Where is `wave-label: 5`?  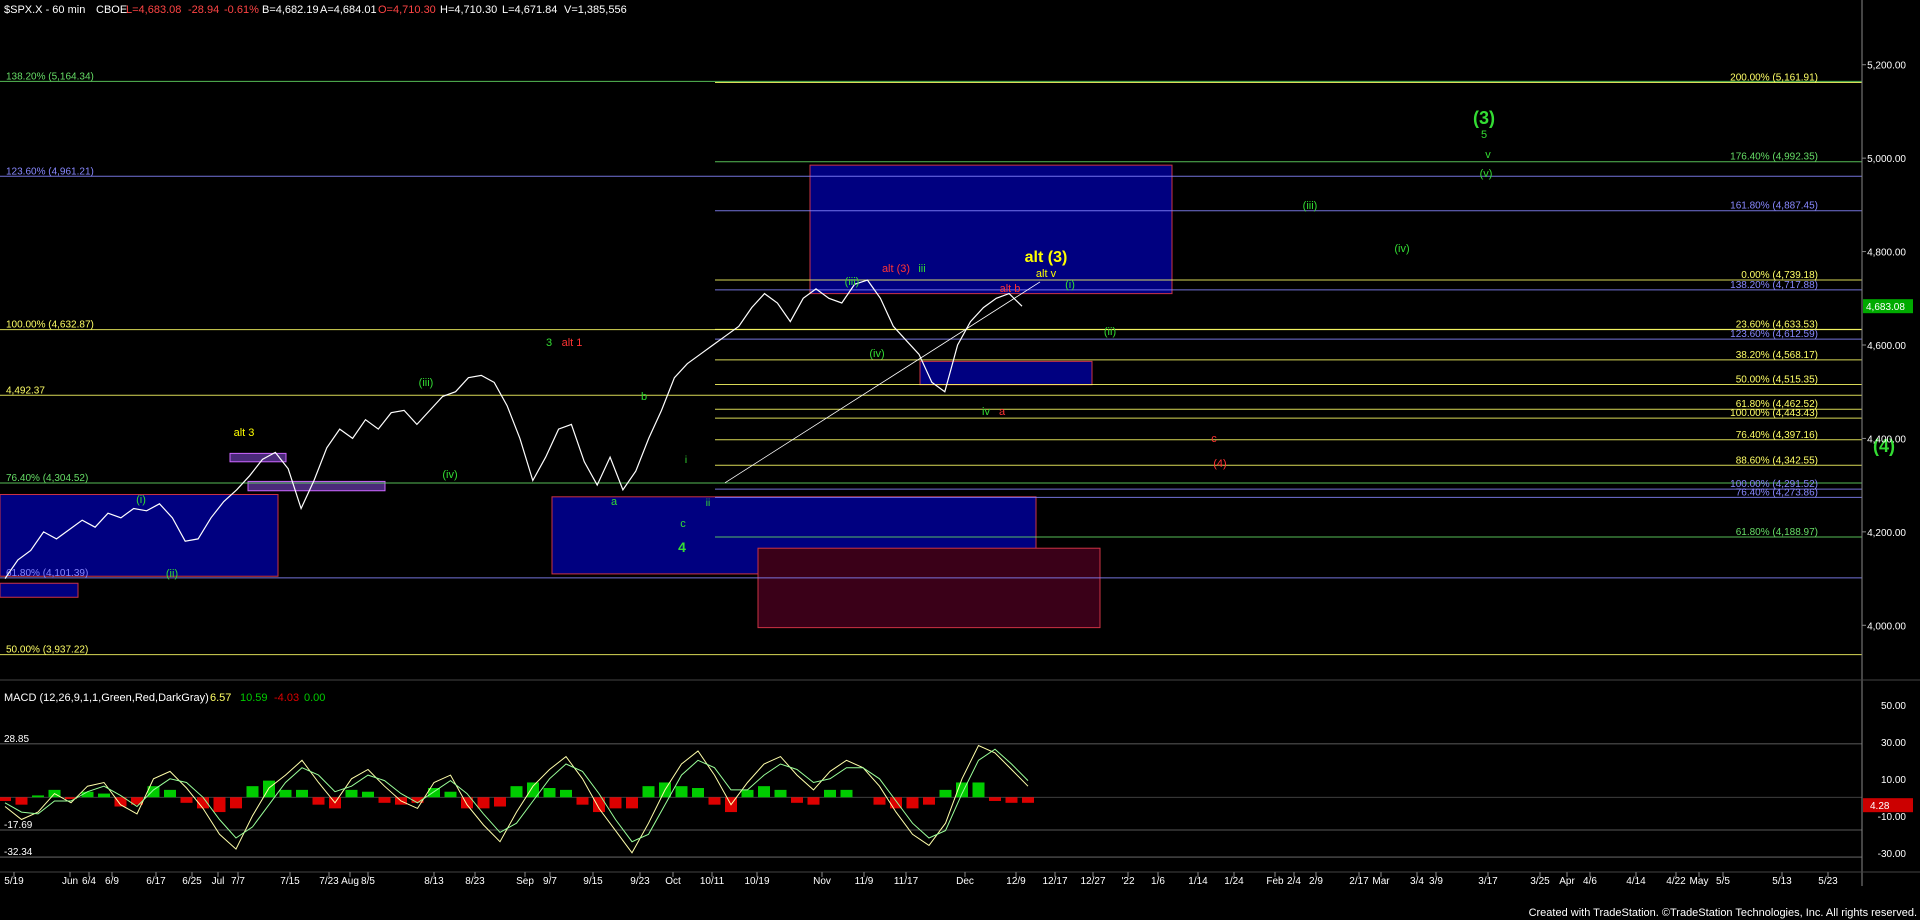 wave-label: 5 is located at coordinates (1484, 135).